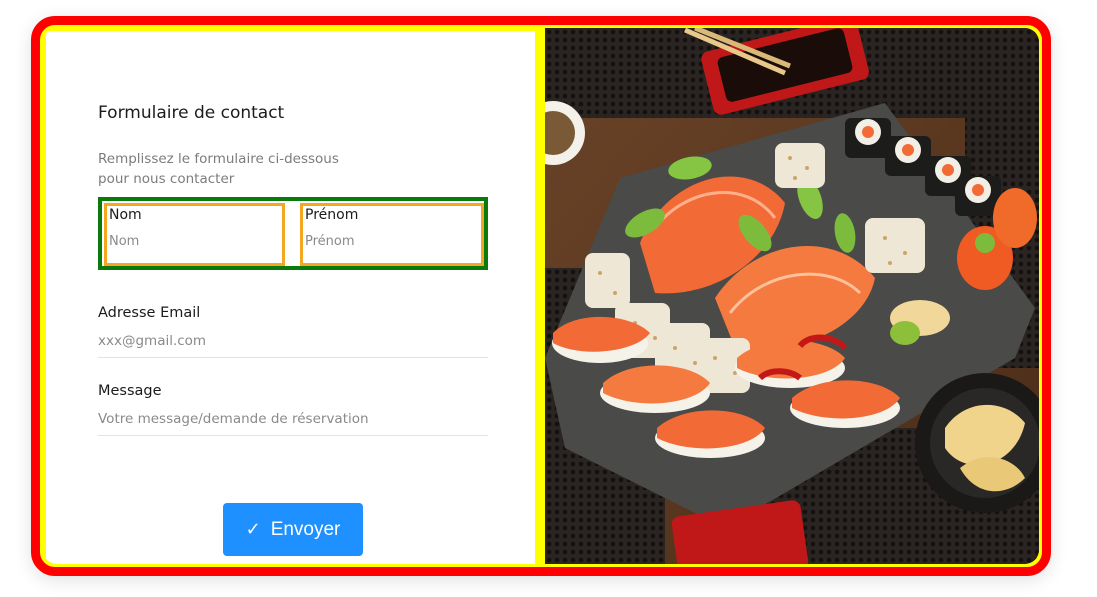 The height and width of the screenshot is (597, 1097). What do you see at coordinates (332, 215) in the screenshot?
I see `first-name-label: Prénom` at bounding box center [332, 215].